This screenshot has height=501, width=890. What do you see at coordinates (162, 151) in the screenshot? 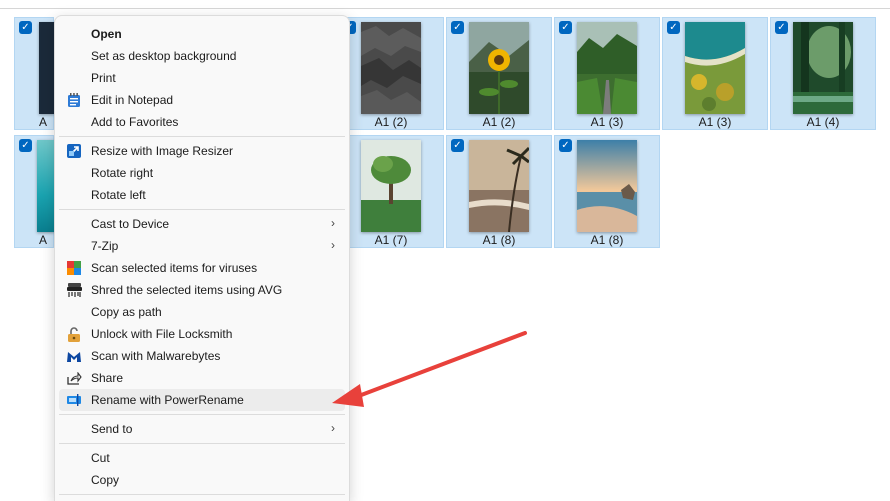
I see `menu-item-label: Resize with Image Resizer` at bounding box center [162, 151].